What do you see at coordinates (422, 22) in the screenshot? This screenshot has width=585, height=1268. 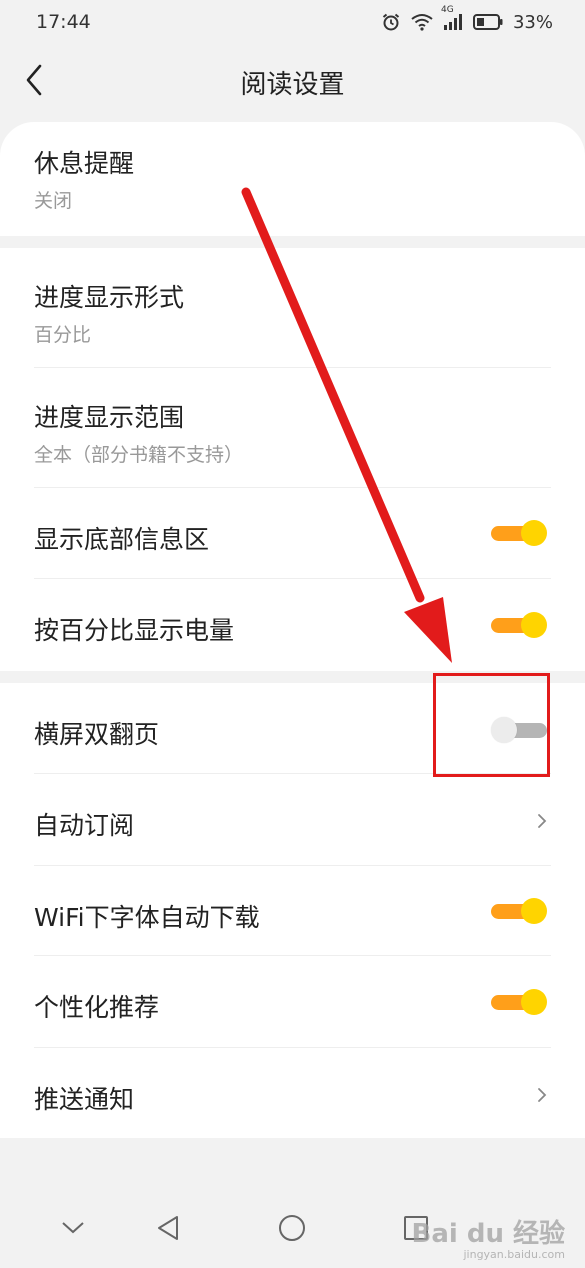 I see `wifi-icon` at bounding box center [422, 22].